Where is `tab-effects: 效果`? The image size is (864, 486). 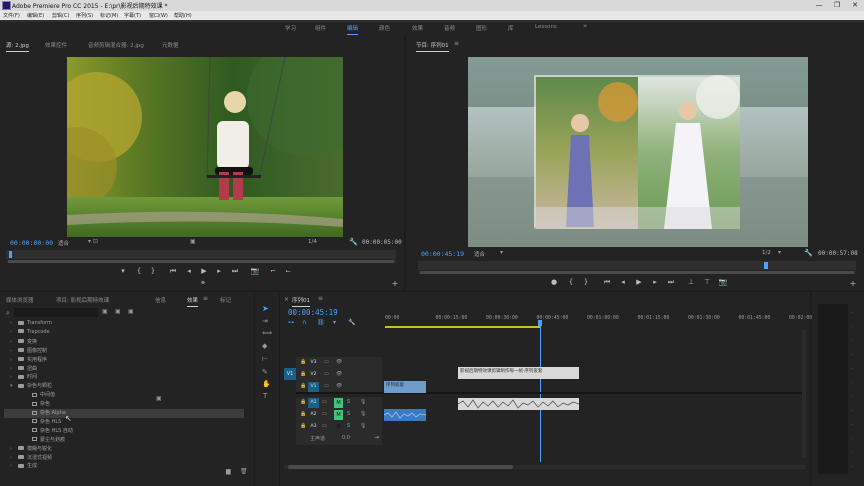
tab-effects: 效果 is located at coordinates (193, 301).